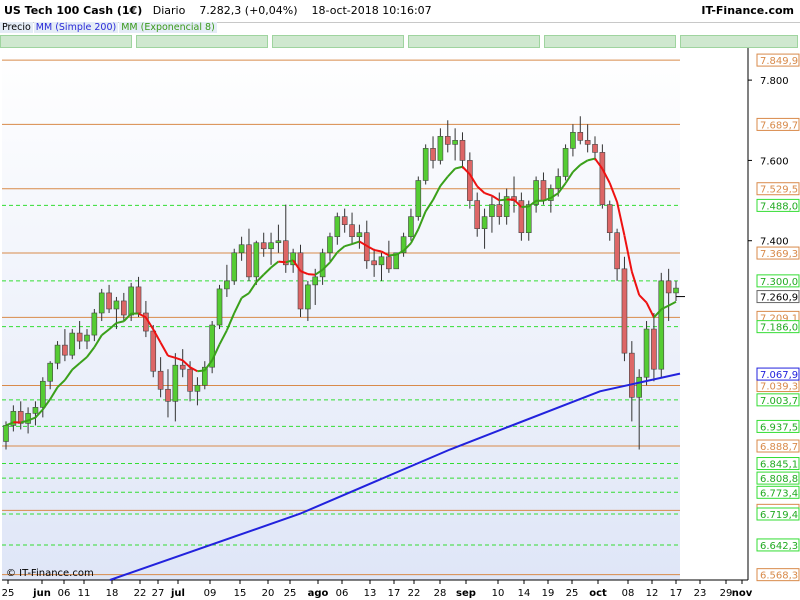 This screenshot has width=800, height=600. Describe the element at coordinates (779, 254) in the screenshot. I see `level-label: 7.369,3` at that location.